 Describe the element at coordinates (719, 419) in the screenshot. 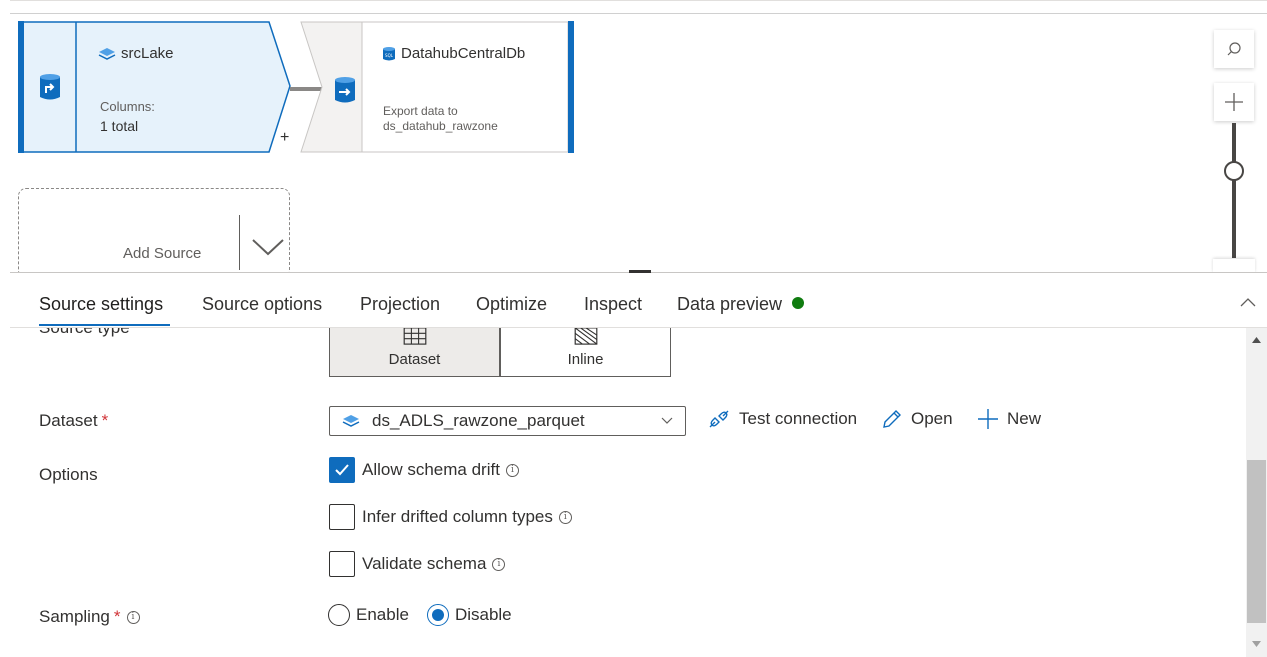

I see `plug-icon` at that location.